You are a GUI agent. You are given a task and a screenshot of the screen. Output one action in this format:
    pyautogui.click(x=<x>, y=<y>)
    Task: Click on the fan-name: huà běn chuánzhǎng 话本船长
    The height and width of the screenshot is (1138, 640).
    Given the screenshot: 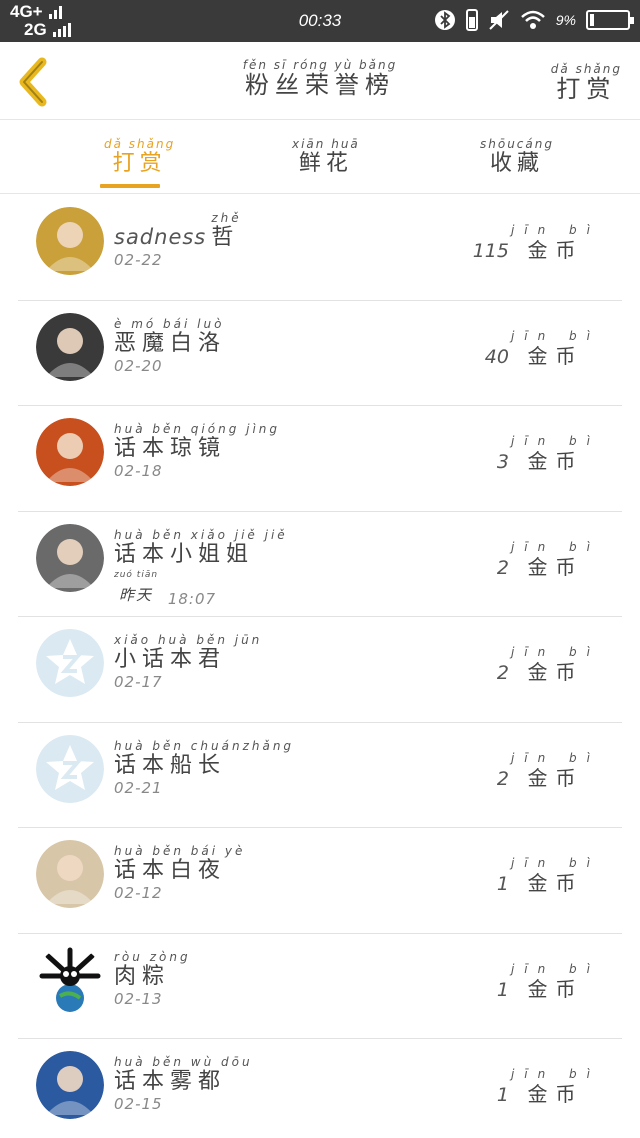 What is the action you would take?
    pyautogui.click(x=204, y=759)
    